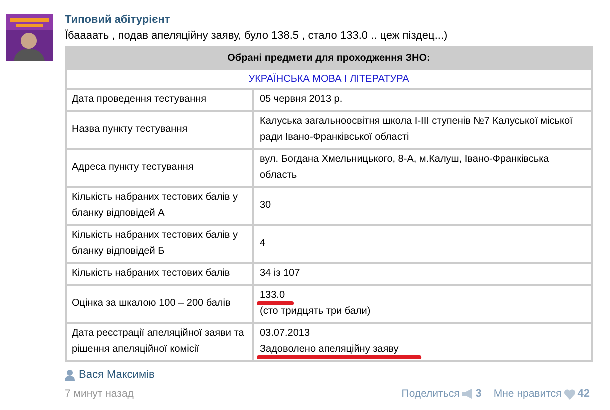 The width and height of the screenshot is (610, 410). What do you see at coordinates (329, 79) in the screenshot?
I see `subject-title: УКРАЇНСЬКА МОВА І ЛІТЕРАТУРА` at bounding box center [329, 79].